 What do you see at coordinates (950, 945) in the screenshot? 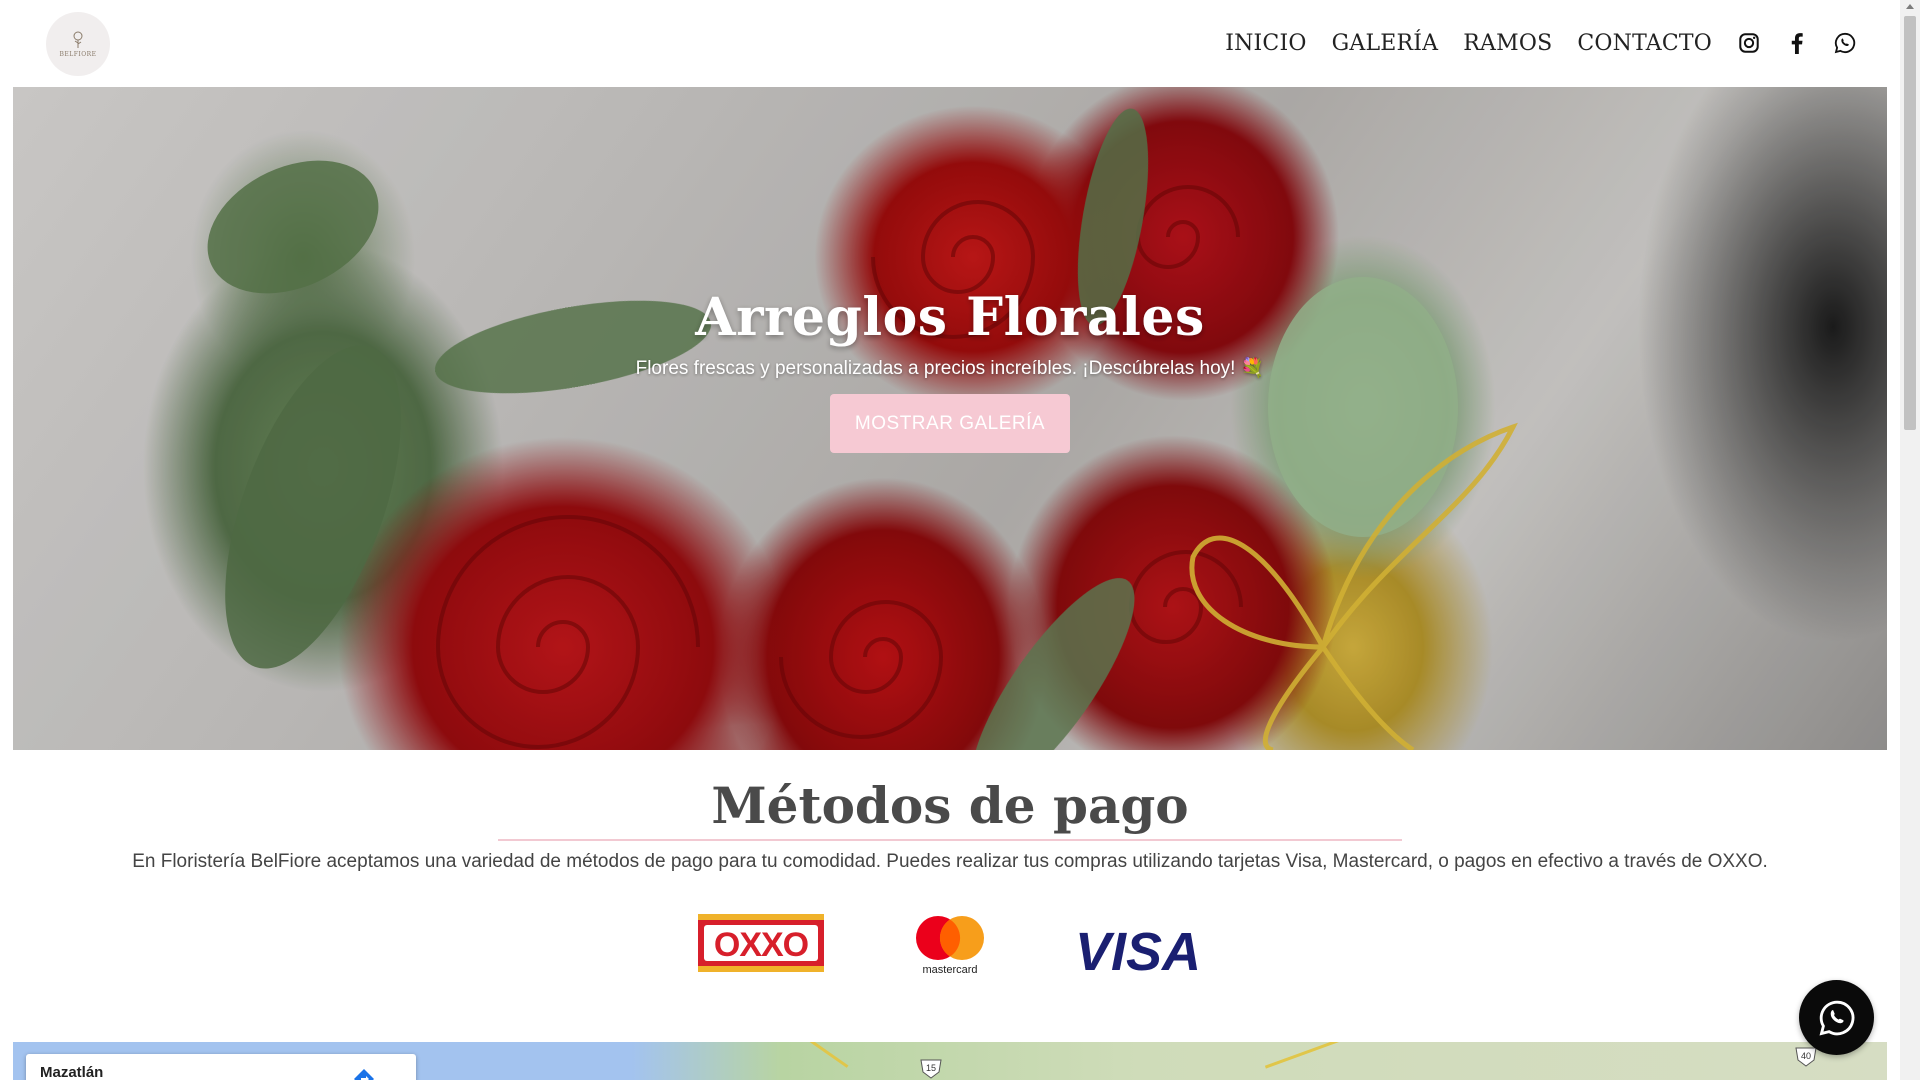
I see `mastercard-logo: mastercard` at bounding box center [950, 945].